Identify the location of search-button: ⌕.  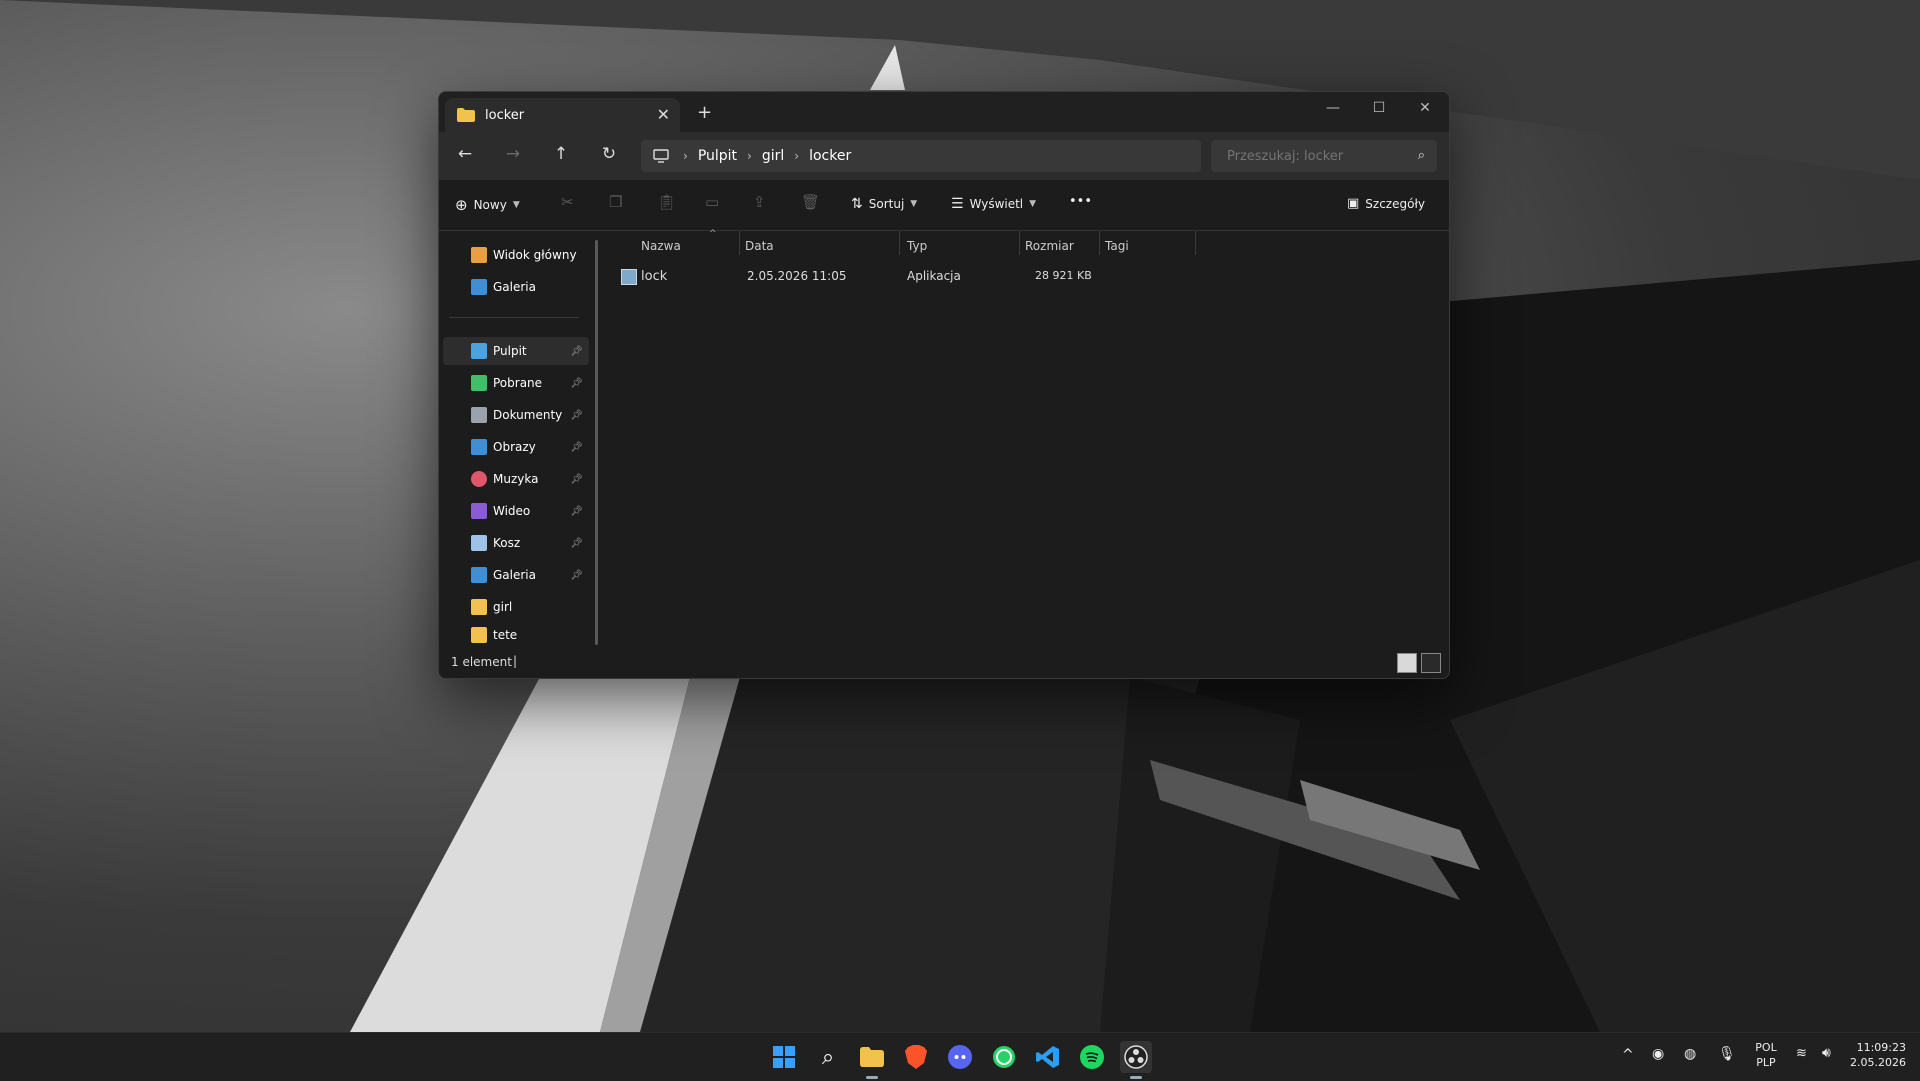
(828, 1057).